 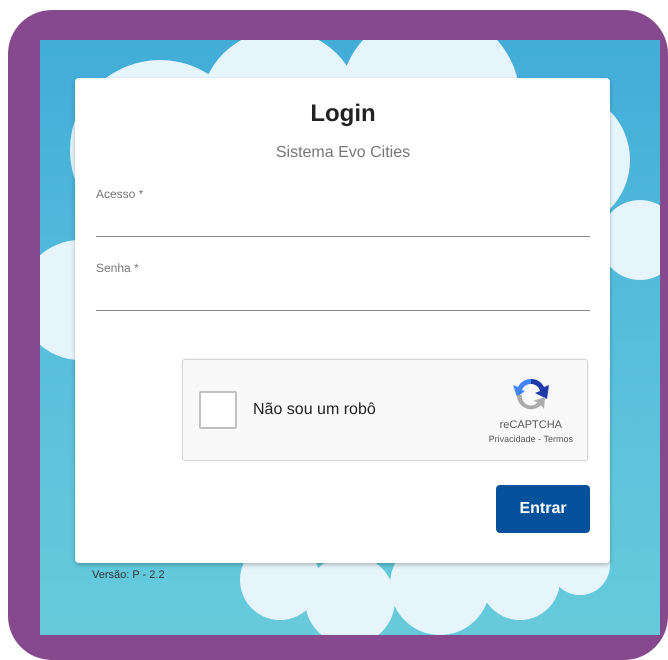 I want to click on field-label: Senha *, so click(x=118, y=268).